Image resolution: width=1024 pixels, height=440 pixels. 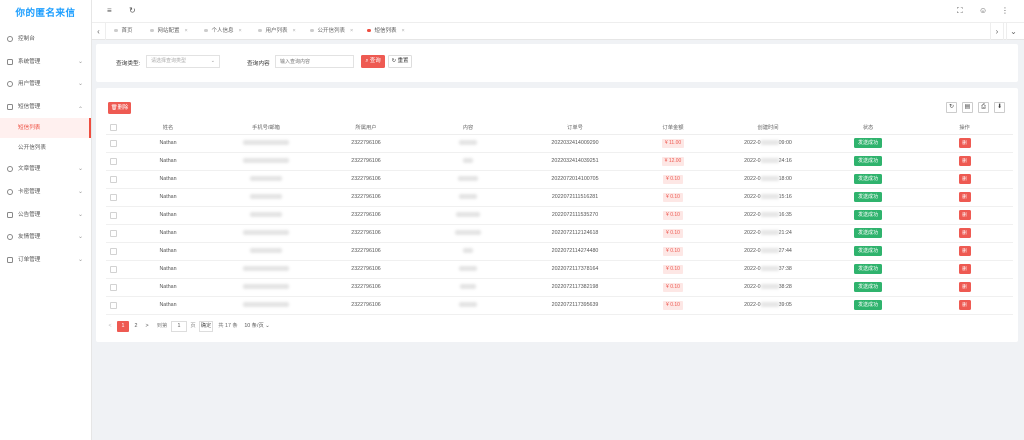 I want to click on goto-confirm-button: 确定, so click(x=206, y=326).